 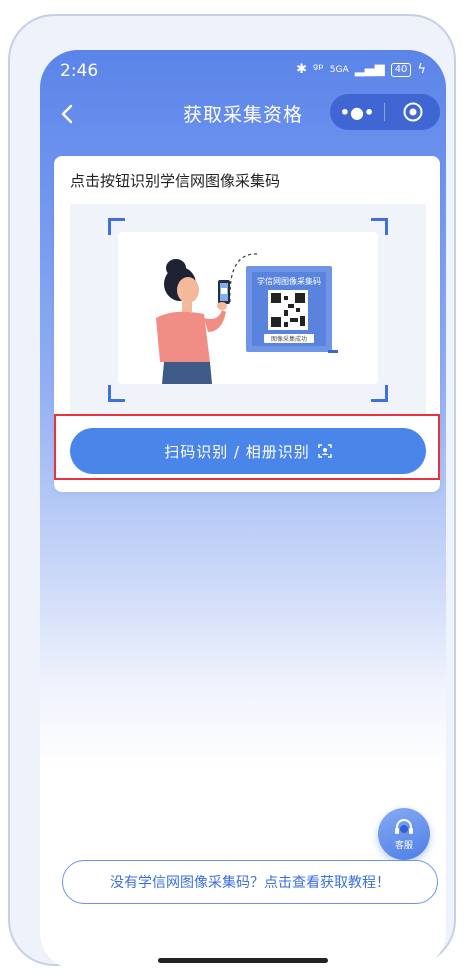 I want to click on customer-service-button: 客服, so click(x=404, y=834).